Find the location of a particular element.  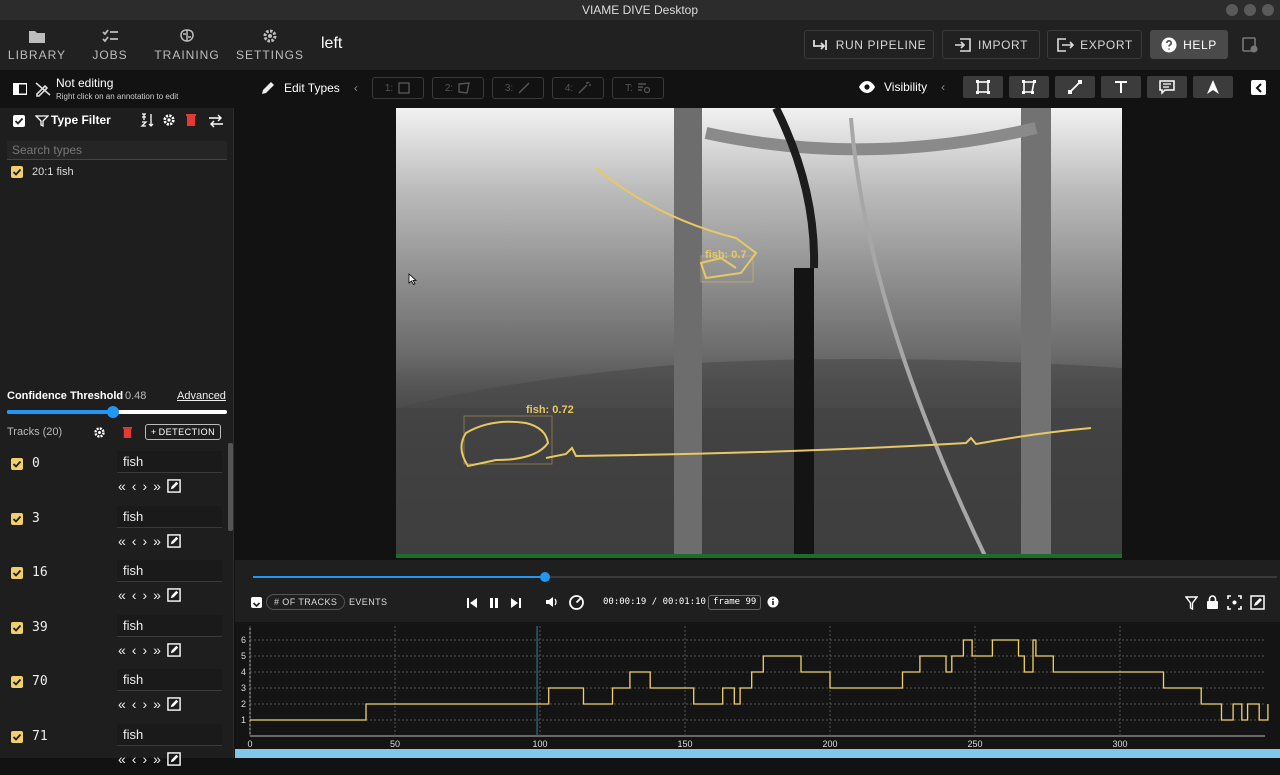

edit-type-polygon: 2: is located at coordinates (458, 88).